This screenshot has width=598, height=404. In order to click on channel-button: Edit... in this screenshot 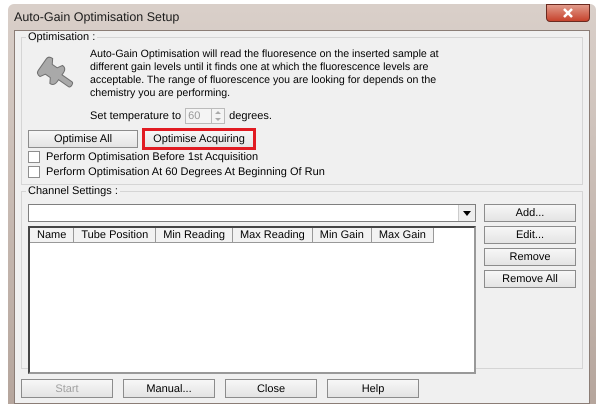, I will do `click(530, 235)`.